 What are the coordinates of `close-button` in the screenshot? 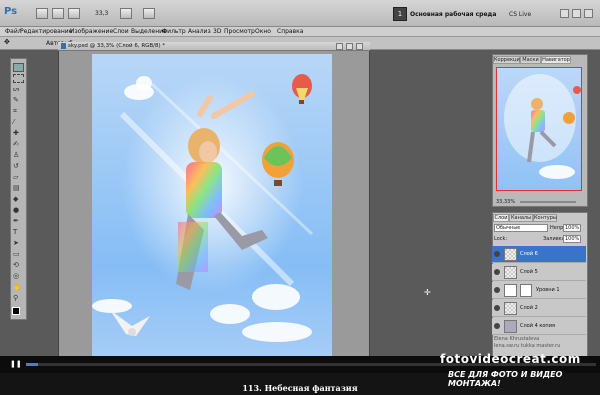 It's located at (588, 13).